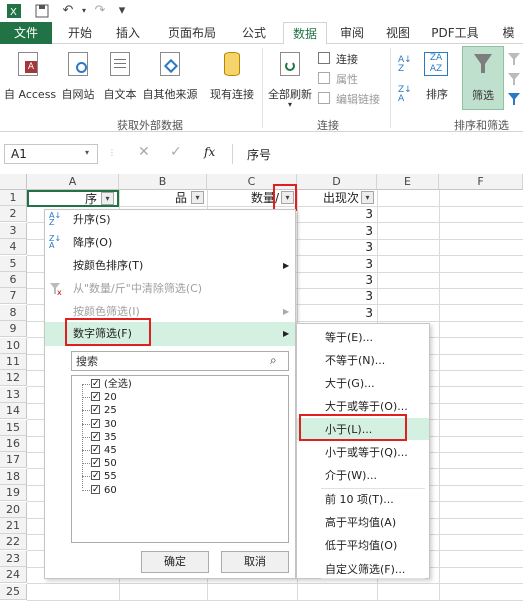 This screenshot has height=601, width=523. Describe the element at coordinates (290, 80) in the screenshot. I see `refresh-all-button: 全部刷新 ▾` at that location.